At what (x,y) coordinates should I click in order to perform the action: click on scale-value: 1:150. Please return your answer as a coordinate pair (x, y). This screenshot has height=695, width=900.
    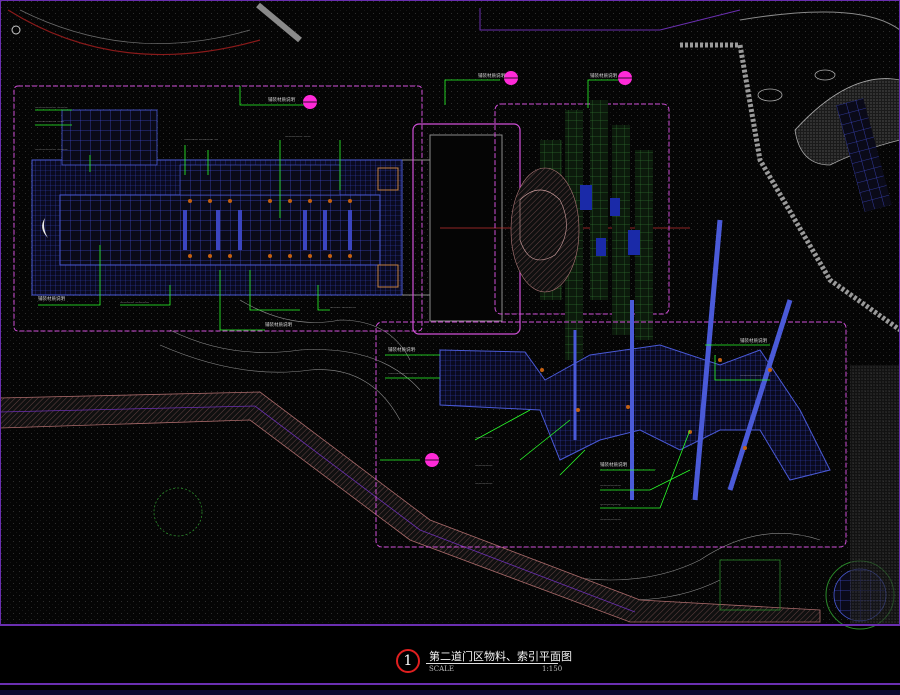
    Looking at the image, I should click on (552, 669).